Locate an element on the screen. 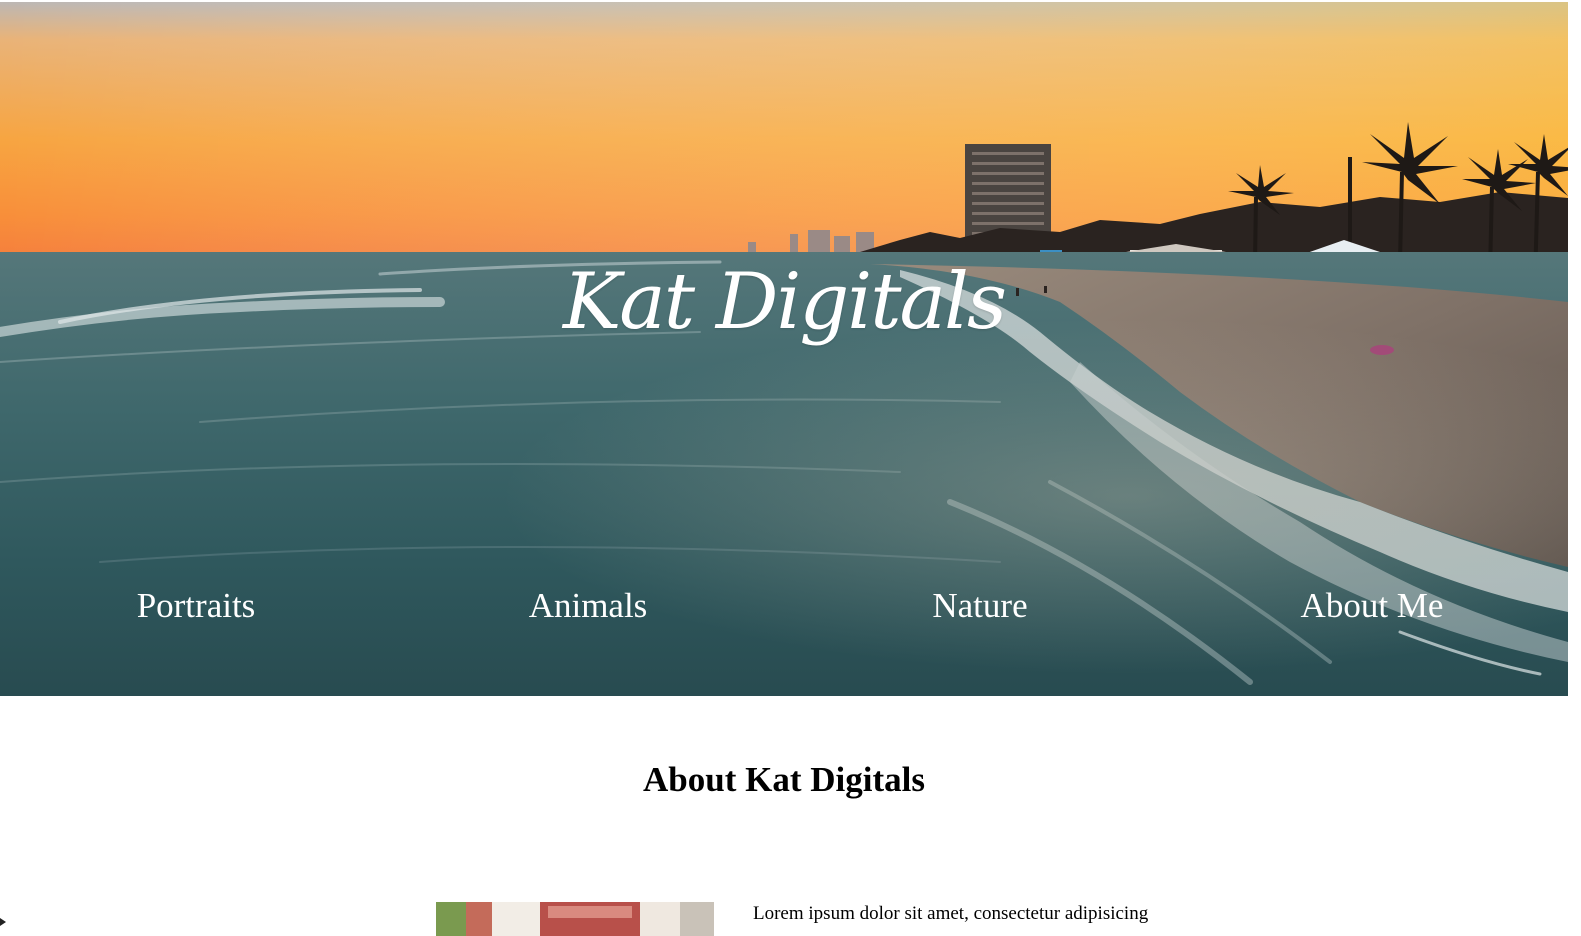 The image size is (1581, 936). about-heading: About Kat Digitals is located at coordinates (784, 779).